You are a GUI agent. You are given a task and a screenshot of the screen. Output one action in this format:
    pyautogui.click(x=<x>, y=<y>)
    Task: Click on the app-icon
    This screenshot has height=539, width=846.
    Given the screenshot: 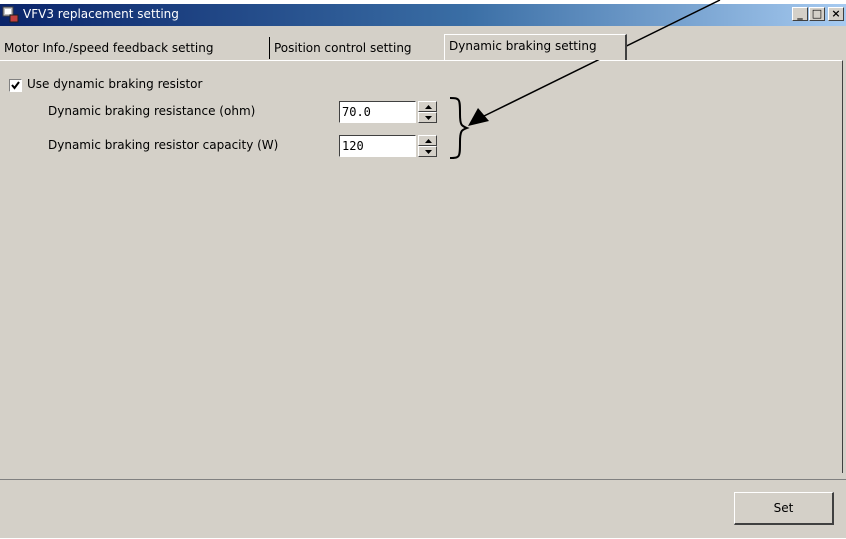 What is the action you would take?
    pyautogui.click(x=10, y=14)
    